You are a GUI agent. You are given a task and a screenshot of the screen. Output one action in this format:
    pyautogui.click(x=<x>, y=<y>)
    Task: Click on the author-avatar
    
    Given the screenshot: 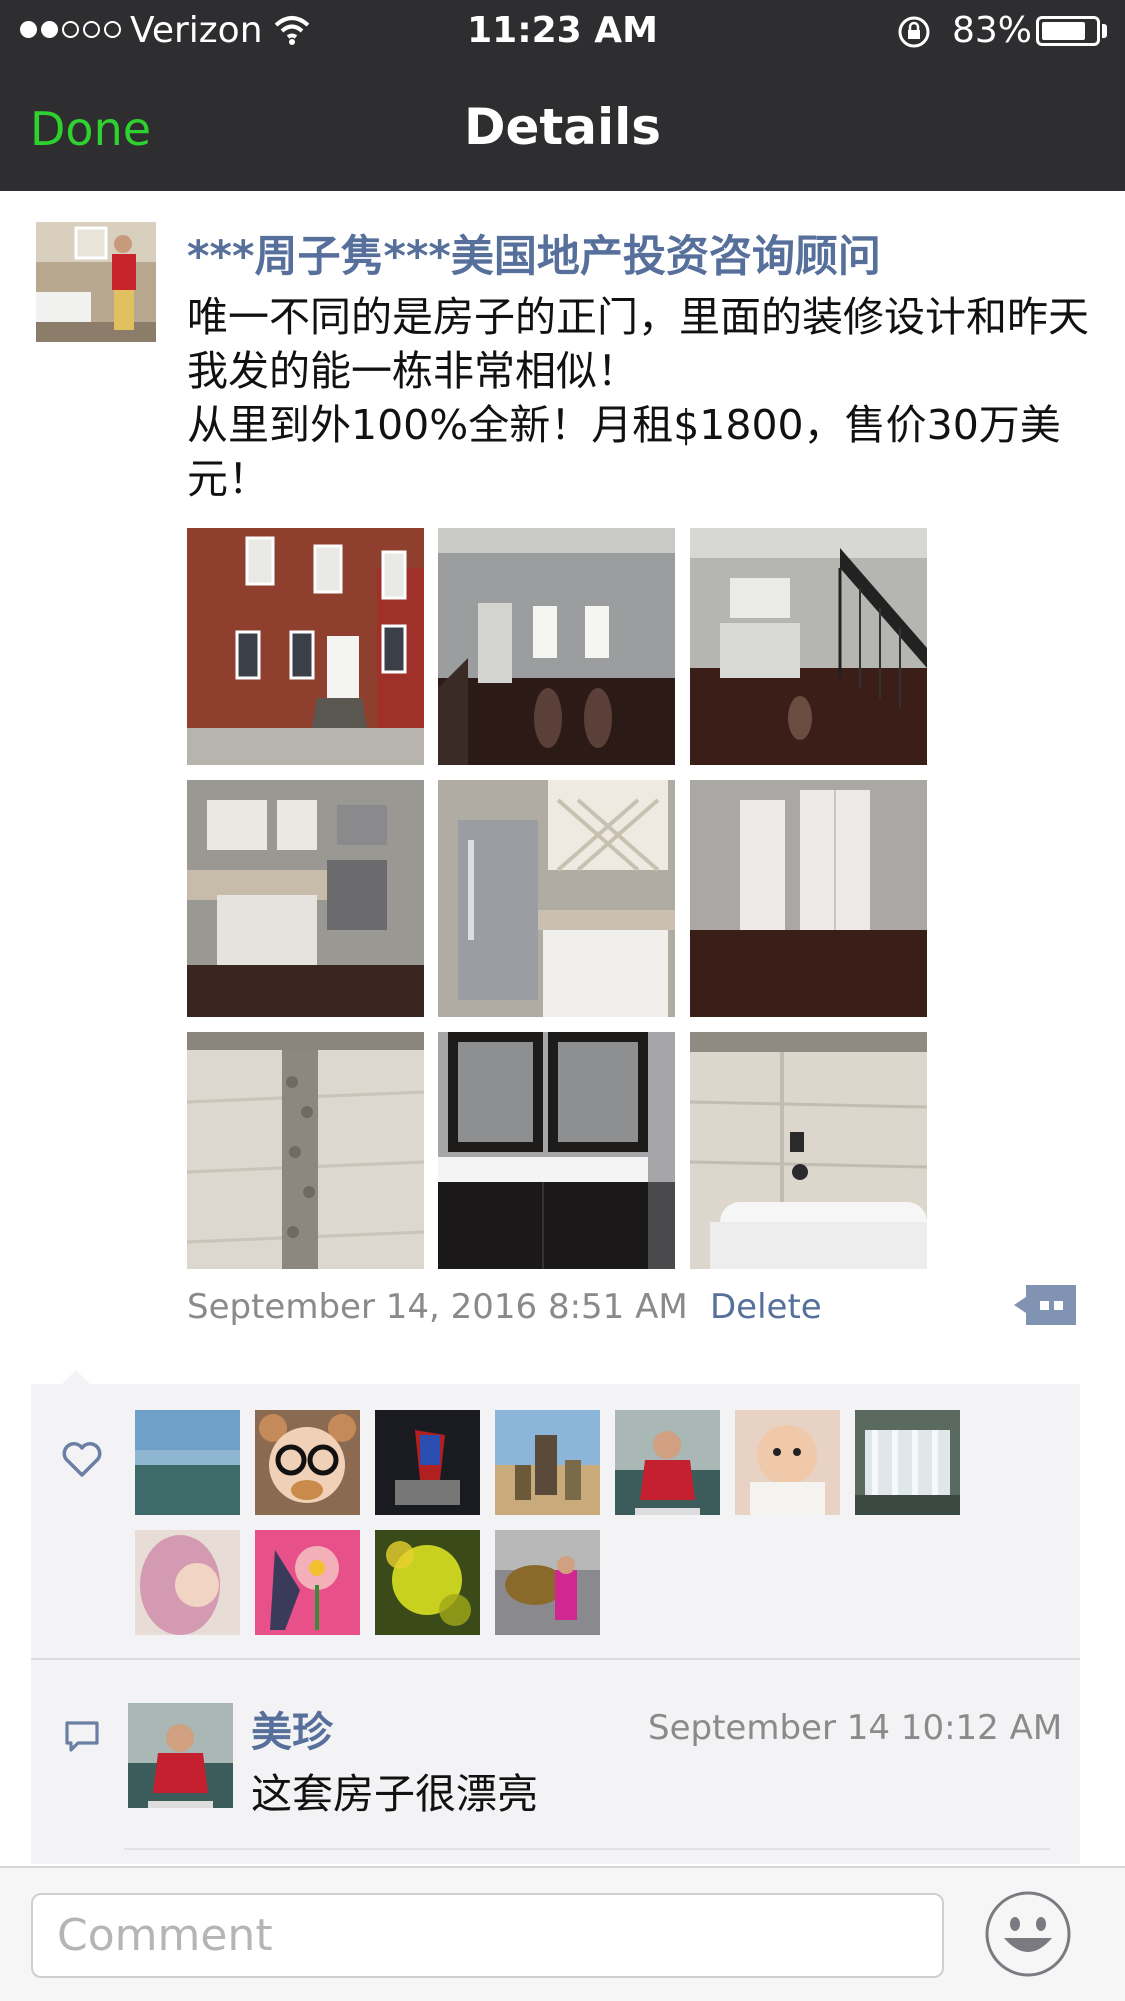 What is the action you would take?
    pyautogui.click(x=96, y=282)
    